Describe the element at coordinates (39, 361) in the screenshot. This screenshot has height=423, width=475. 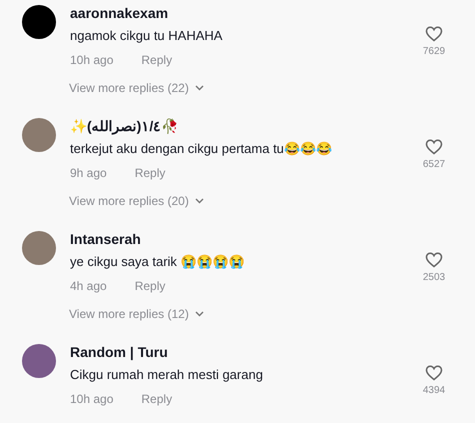
I see `avatar-cartoon-placeholder` at that location.